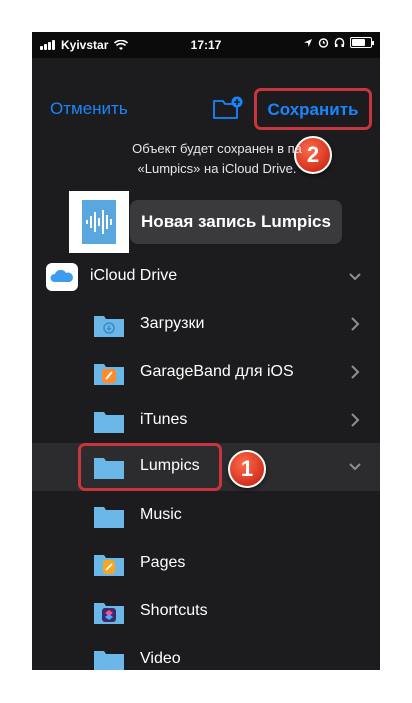 The image size is (412, 703). Describe the element at coordinates (236, 222) in the screenshot. I see `file-name-field: Новая запись Lumpics` at that location.